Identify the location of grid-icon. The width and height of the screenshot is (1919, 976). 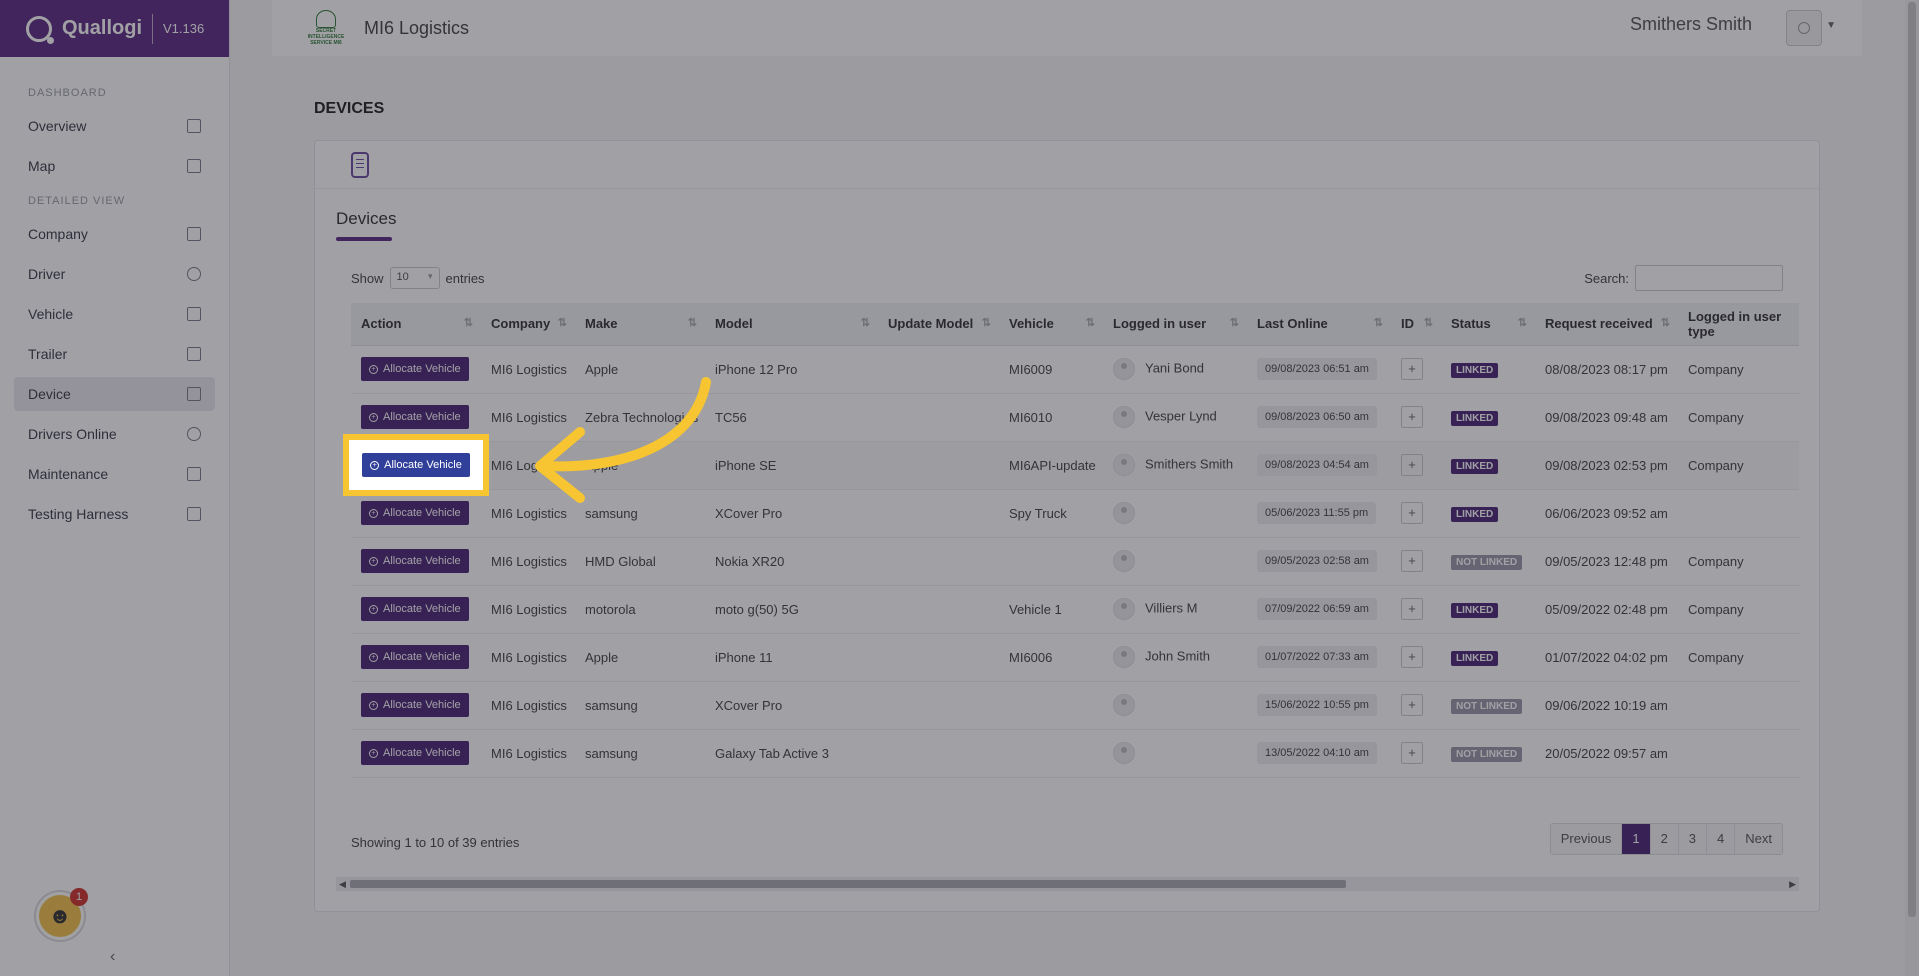
(194, 126).